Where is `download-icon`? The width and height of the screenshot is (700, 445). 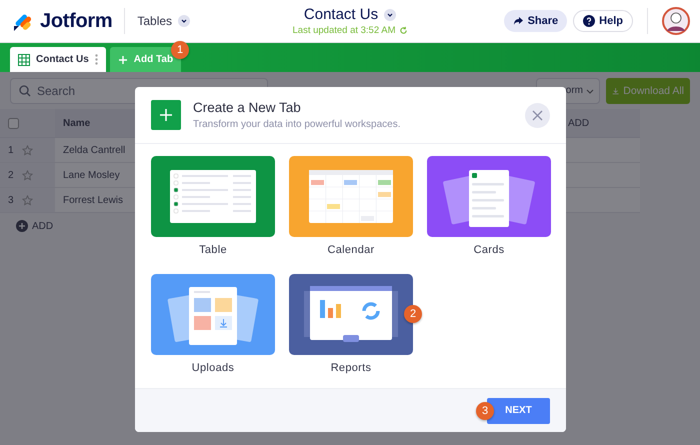 download-icon is located at coordinates (616, 91).